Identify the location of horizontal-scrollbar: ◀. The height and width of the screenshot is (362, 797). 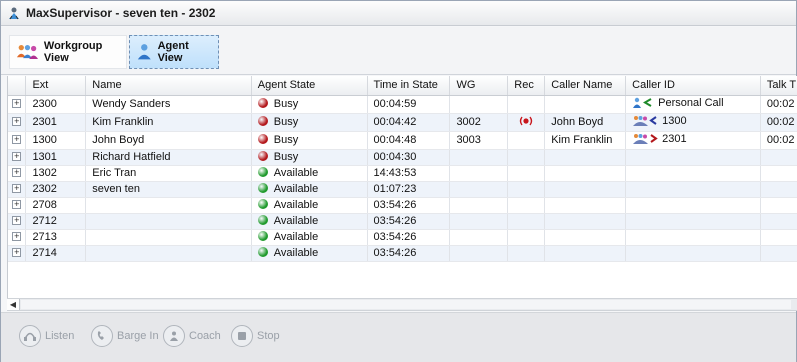
(402, 304).